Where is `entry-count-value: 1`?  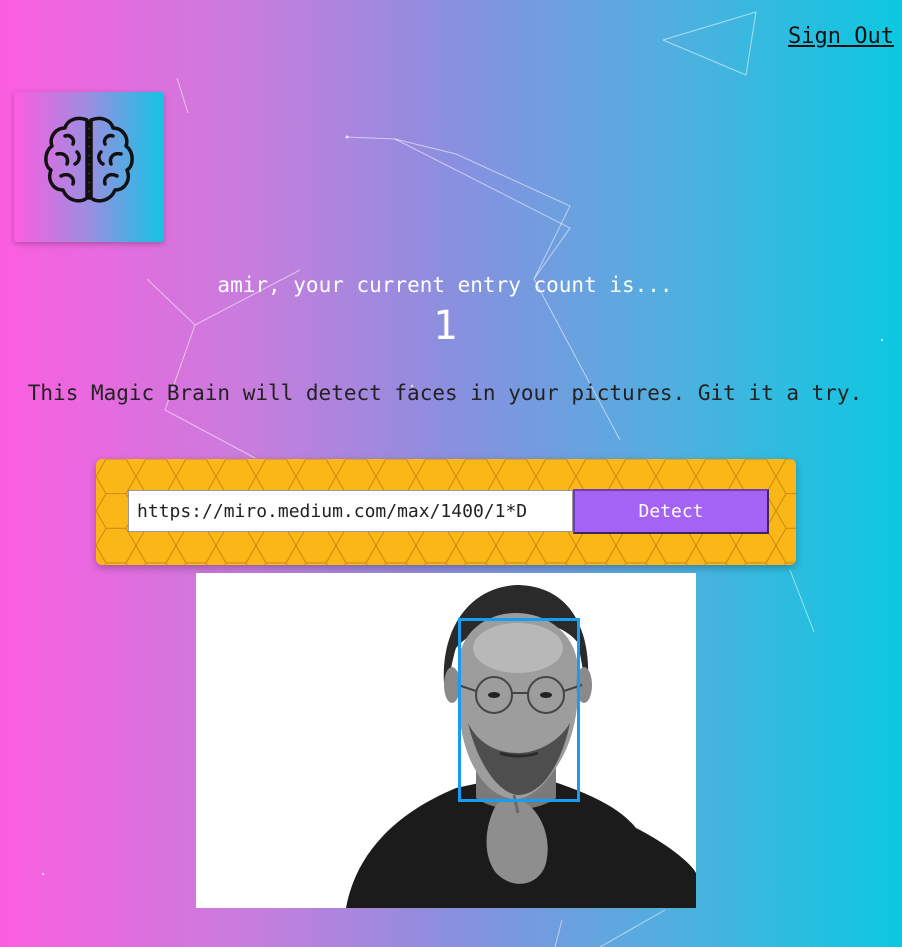 entry-count-value: 1 is located at coordinates (445, 326).